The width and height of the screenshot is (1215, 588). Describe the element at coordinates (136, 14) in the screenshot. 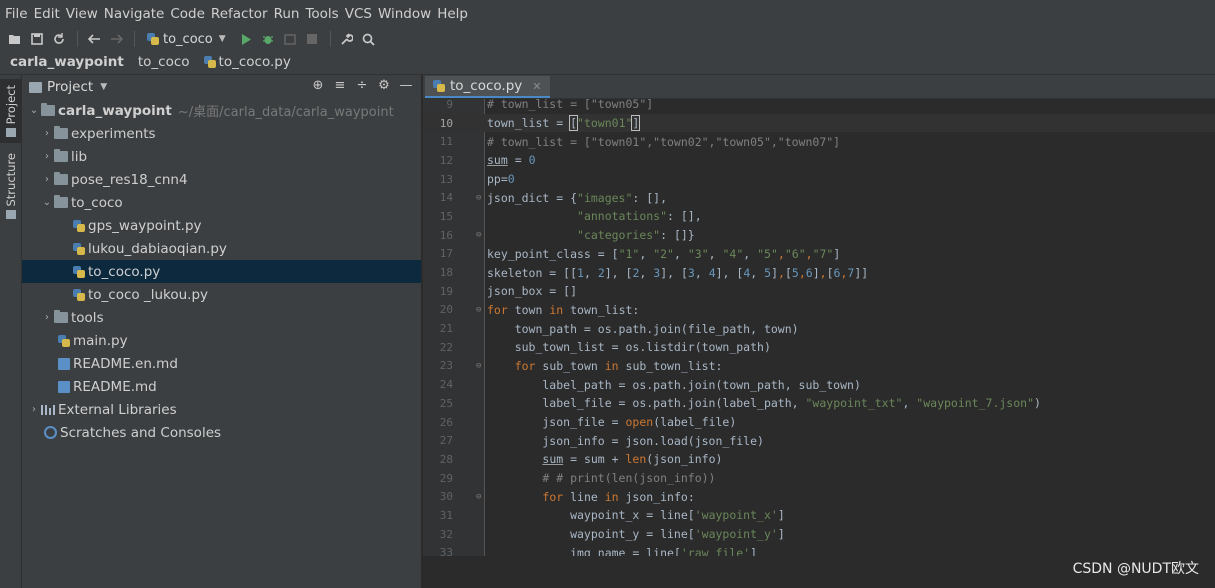

I see `menu-navigate: Navigate` at that location.